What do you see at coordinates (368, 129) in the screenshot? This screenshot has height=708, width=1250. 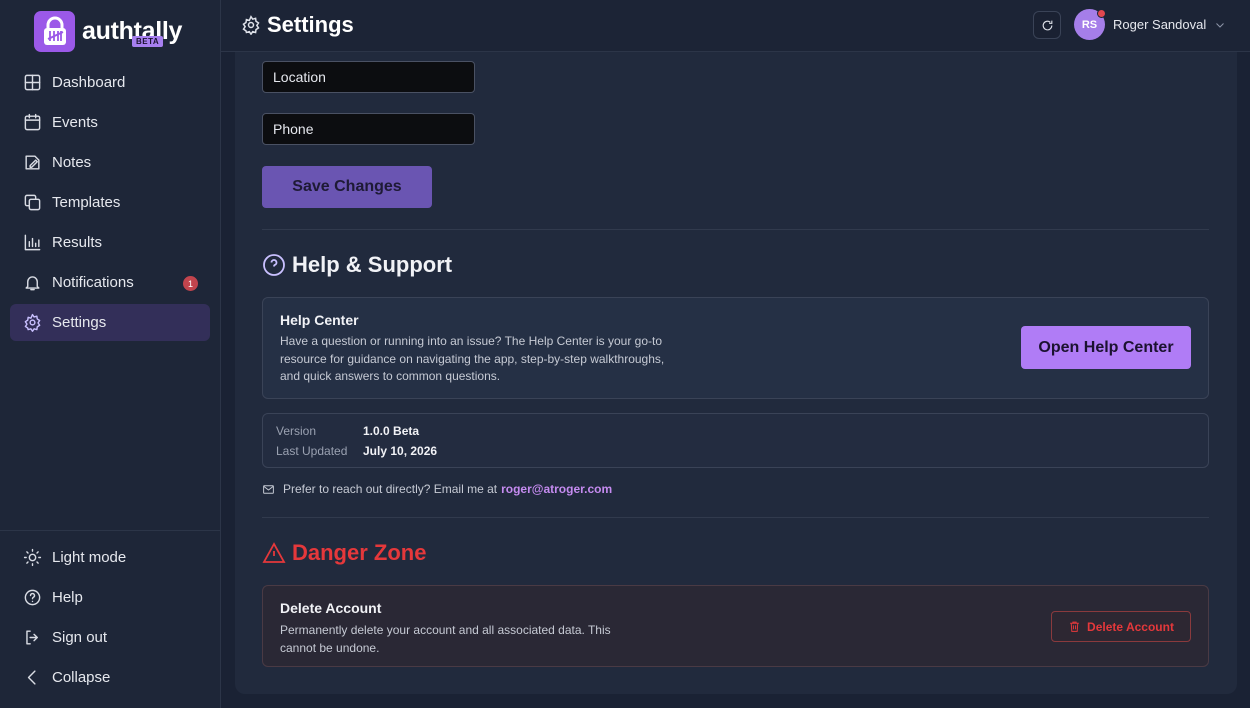 I see `phone-field: Phone` at bounding box center [368, 129].